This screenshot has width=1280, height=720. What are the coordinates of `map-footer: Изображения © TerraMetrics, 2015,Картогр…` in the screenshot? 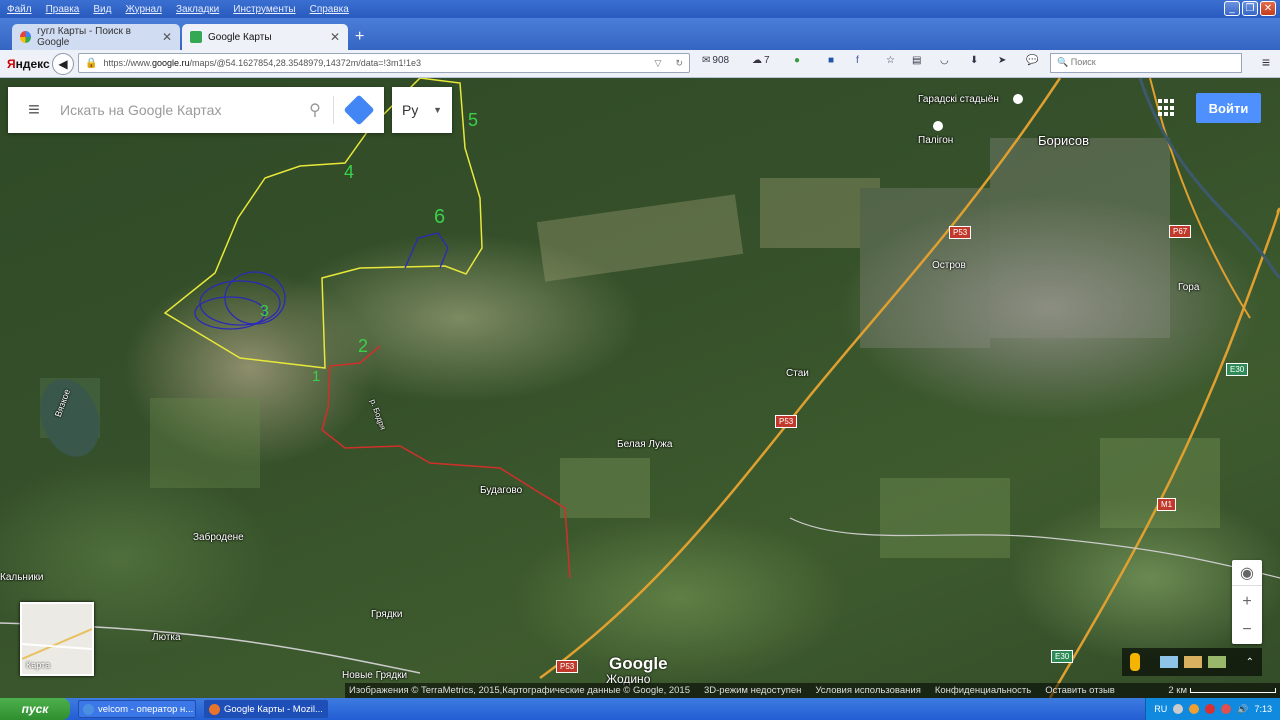 It's located at (812, 690).